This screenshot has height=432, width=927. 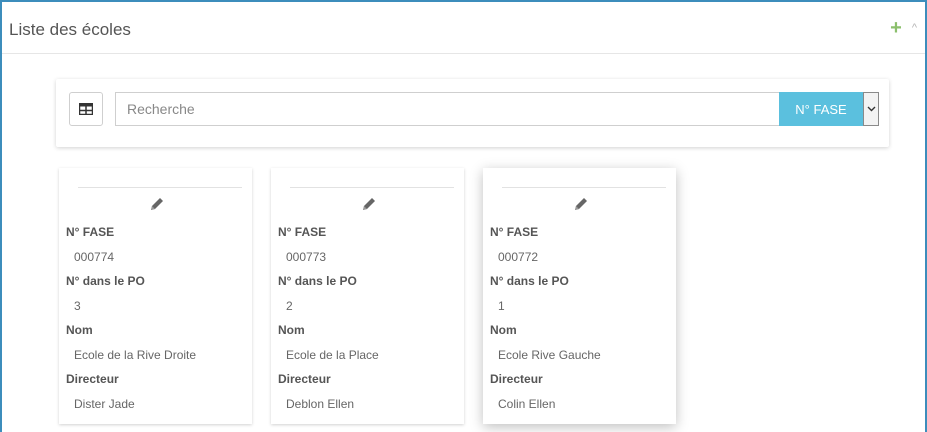 What do you see at coordinates (501, 306) in the screenshot?
I see `po-value: 1` at bounding box center [501, 306].